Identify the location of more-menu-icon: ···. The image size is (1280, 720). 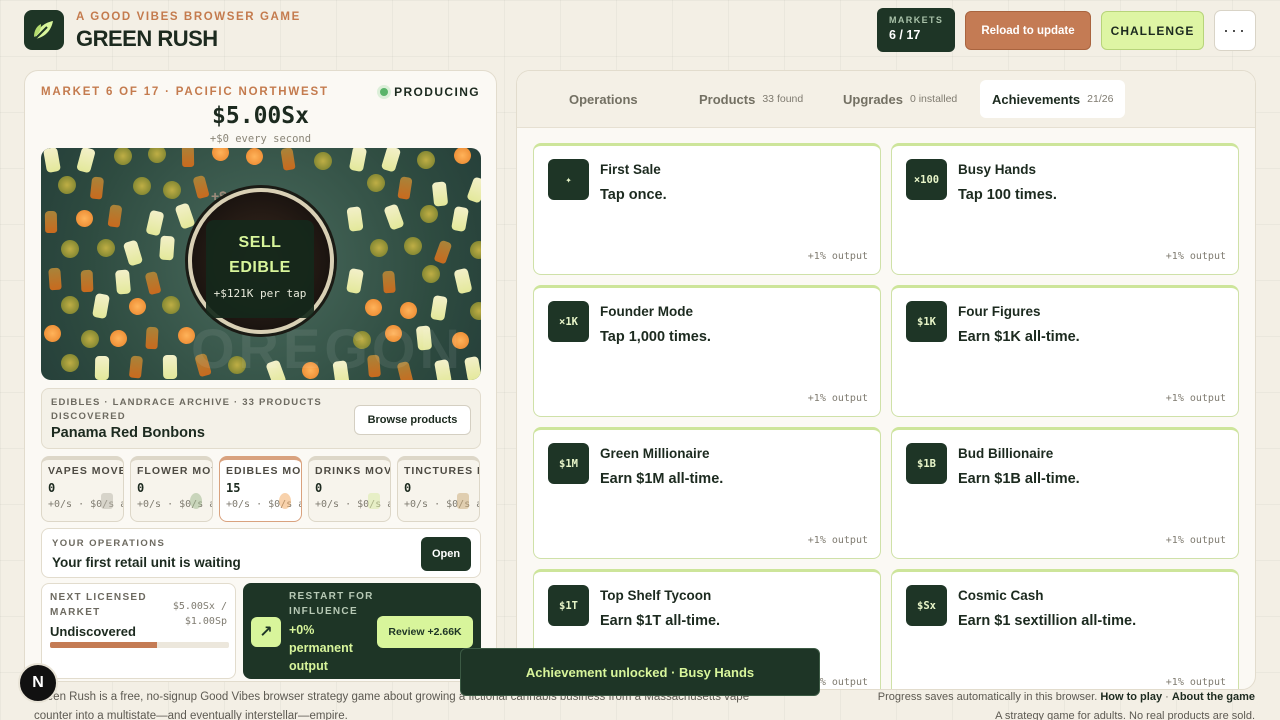
(1235, 30).